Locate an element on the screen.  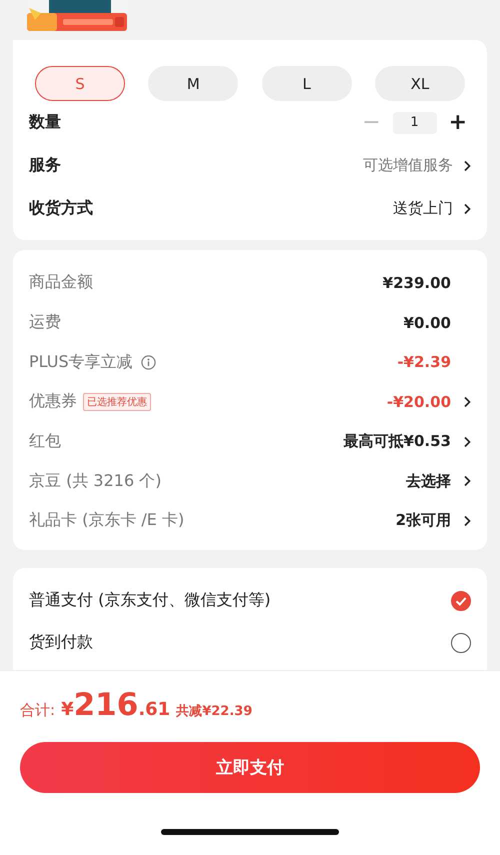
row-label: 商品金额 is located at coordinates (61, 283).